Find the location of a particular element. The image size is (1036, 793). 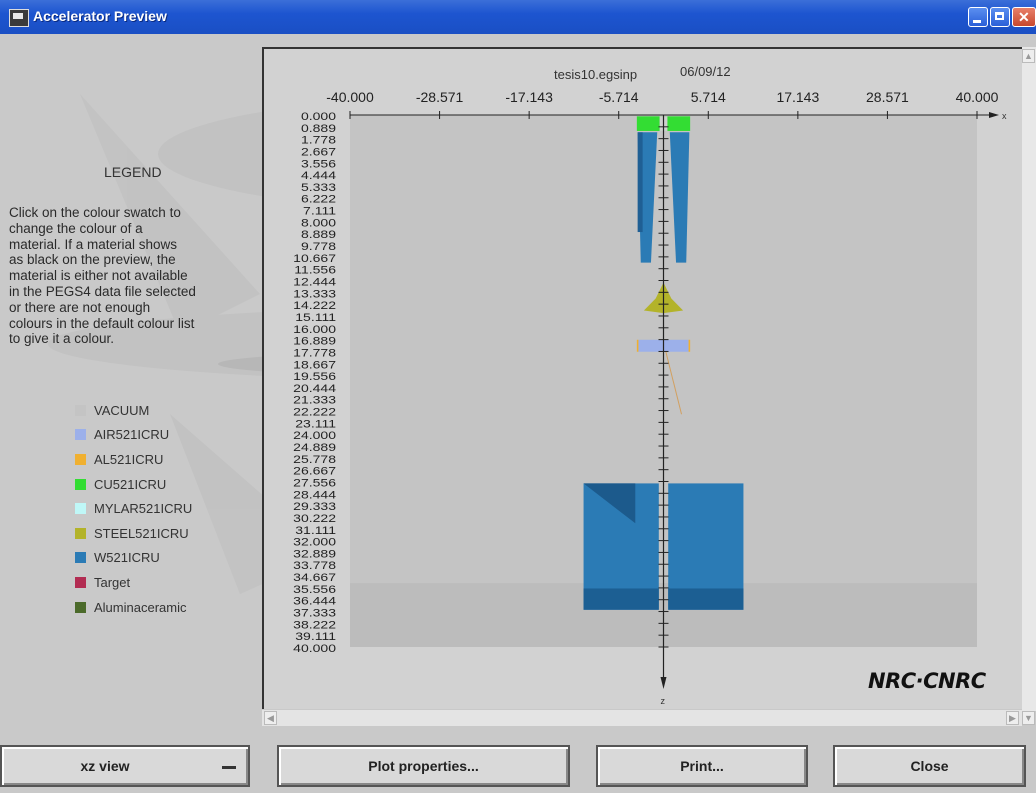

window-title: Accelerator Preview is located at coordinates (100, 16).